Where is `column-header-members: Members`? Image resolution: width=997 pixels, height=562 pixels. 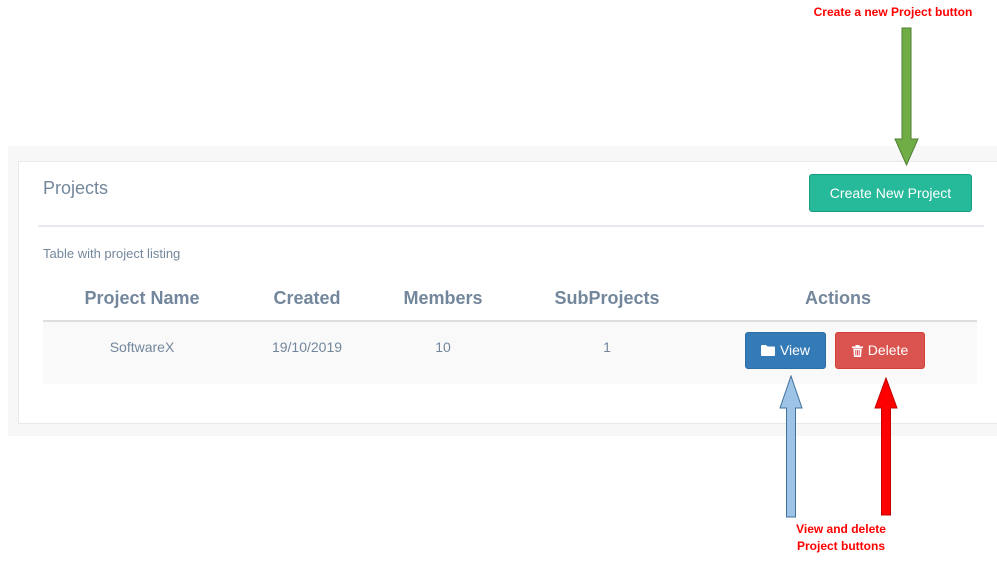
column-header-members: Members is located at coordinates (443, 298).